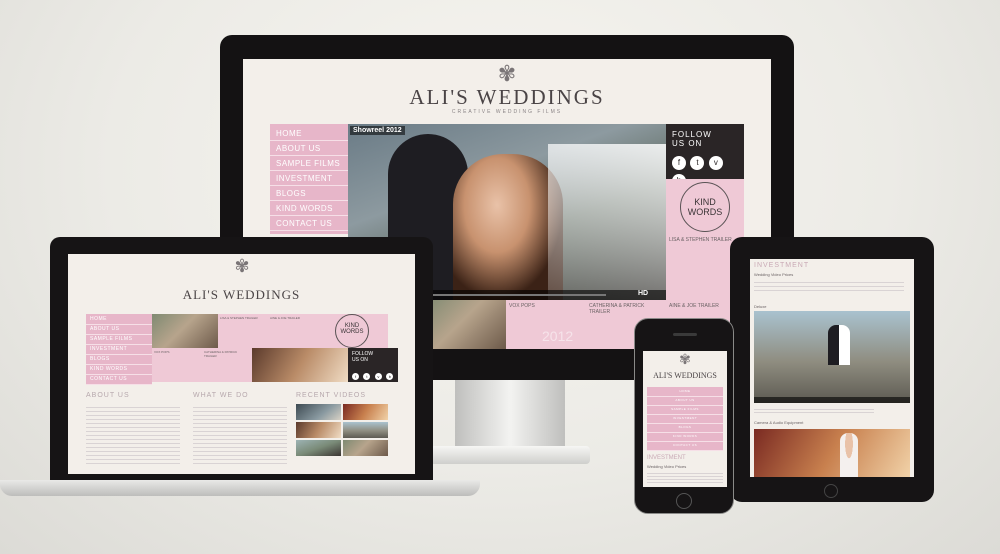 Image resolution: width=1000 pixels, height=554 pixels. What do you see at coordinates (666, 458) in the screenshot?
I see `phone-heading: INVESTMENT` at bounding box center [666, 458].